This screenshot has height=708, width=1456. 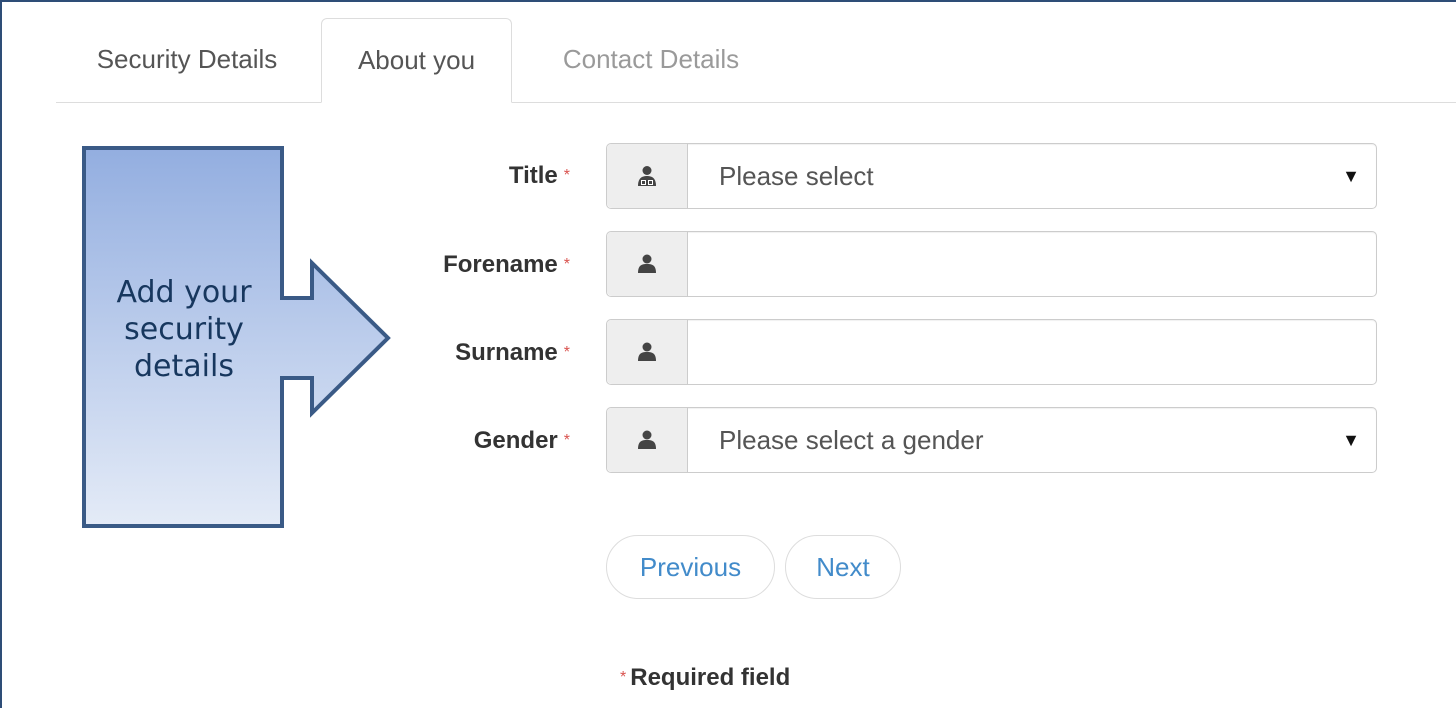 I want to click on tab-label: About you, so click(x=416, y=60).